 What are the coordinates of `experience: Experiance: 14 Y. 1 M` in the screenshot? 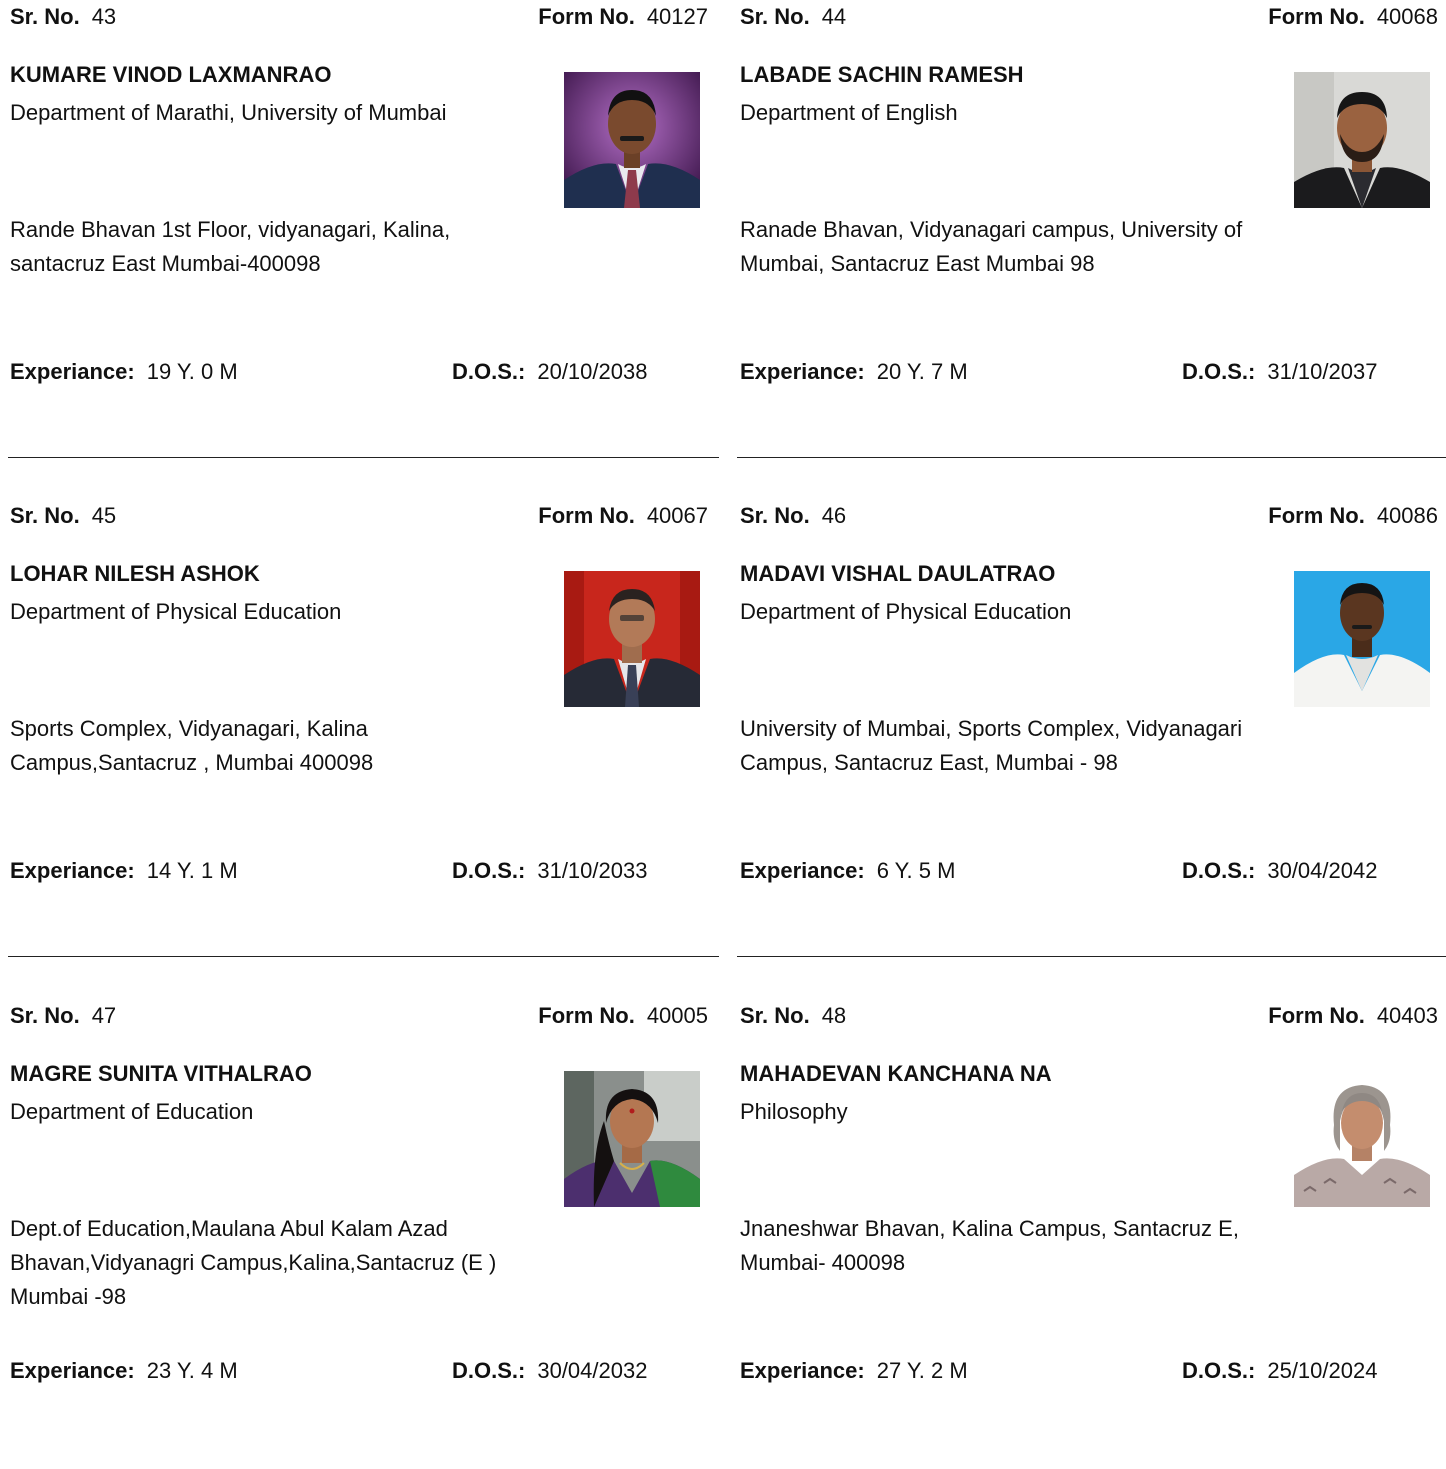 It's located at (124, 871).